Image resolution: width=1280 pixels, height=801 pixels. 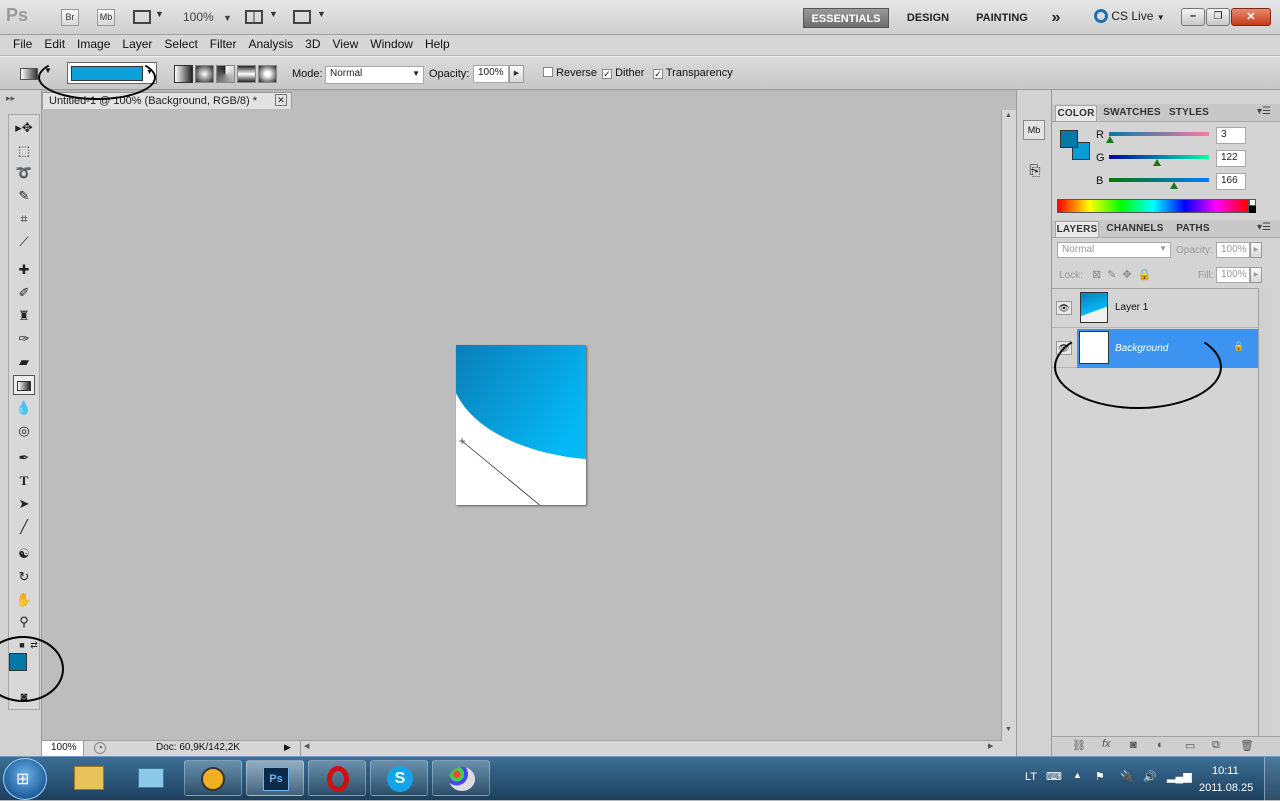 I want to click on lasso-tool-icon: ➰, so click(x=24, y=173).